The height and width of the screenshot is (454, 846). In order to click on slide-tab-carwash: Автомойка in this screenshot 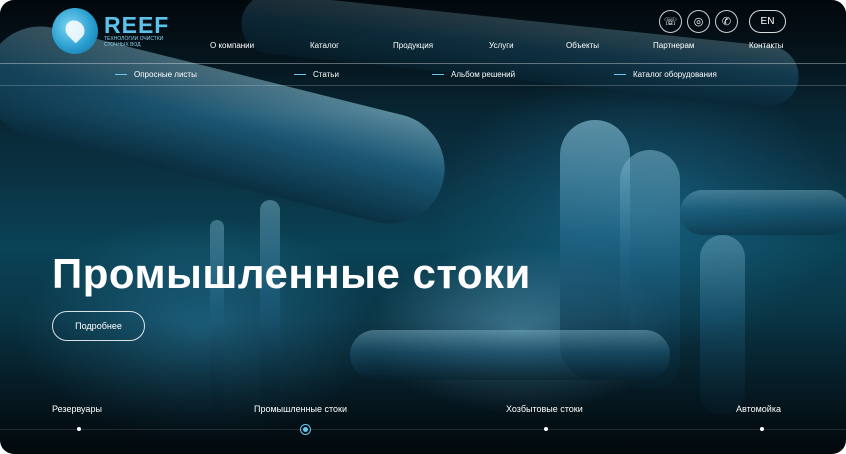, I will do `click(758, 409)`.